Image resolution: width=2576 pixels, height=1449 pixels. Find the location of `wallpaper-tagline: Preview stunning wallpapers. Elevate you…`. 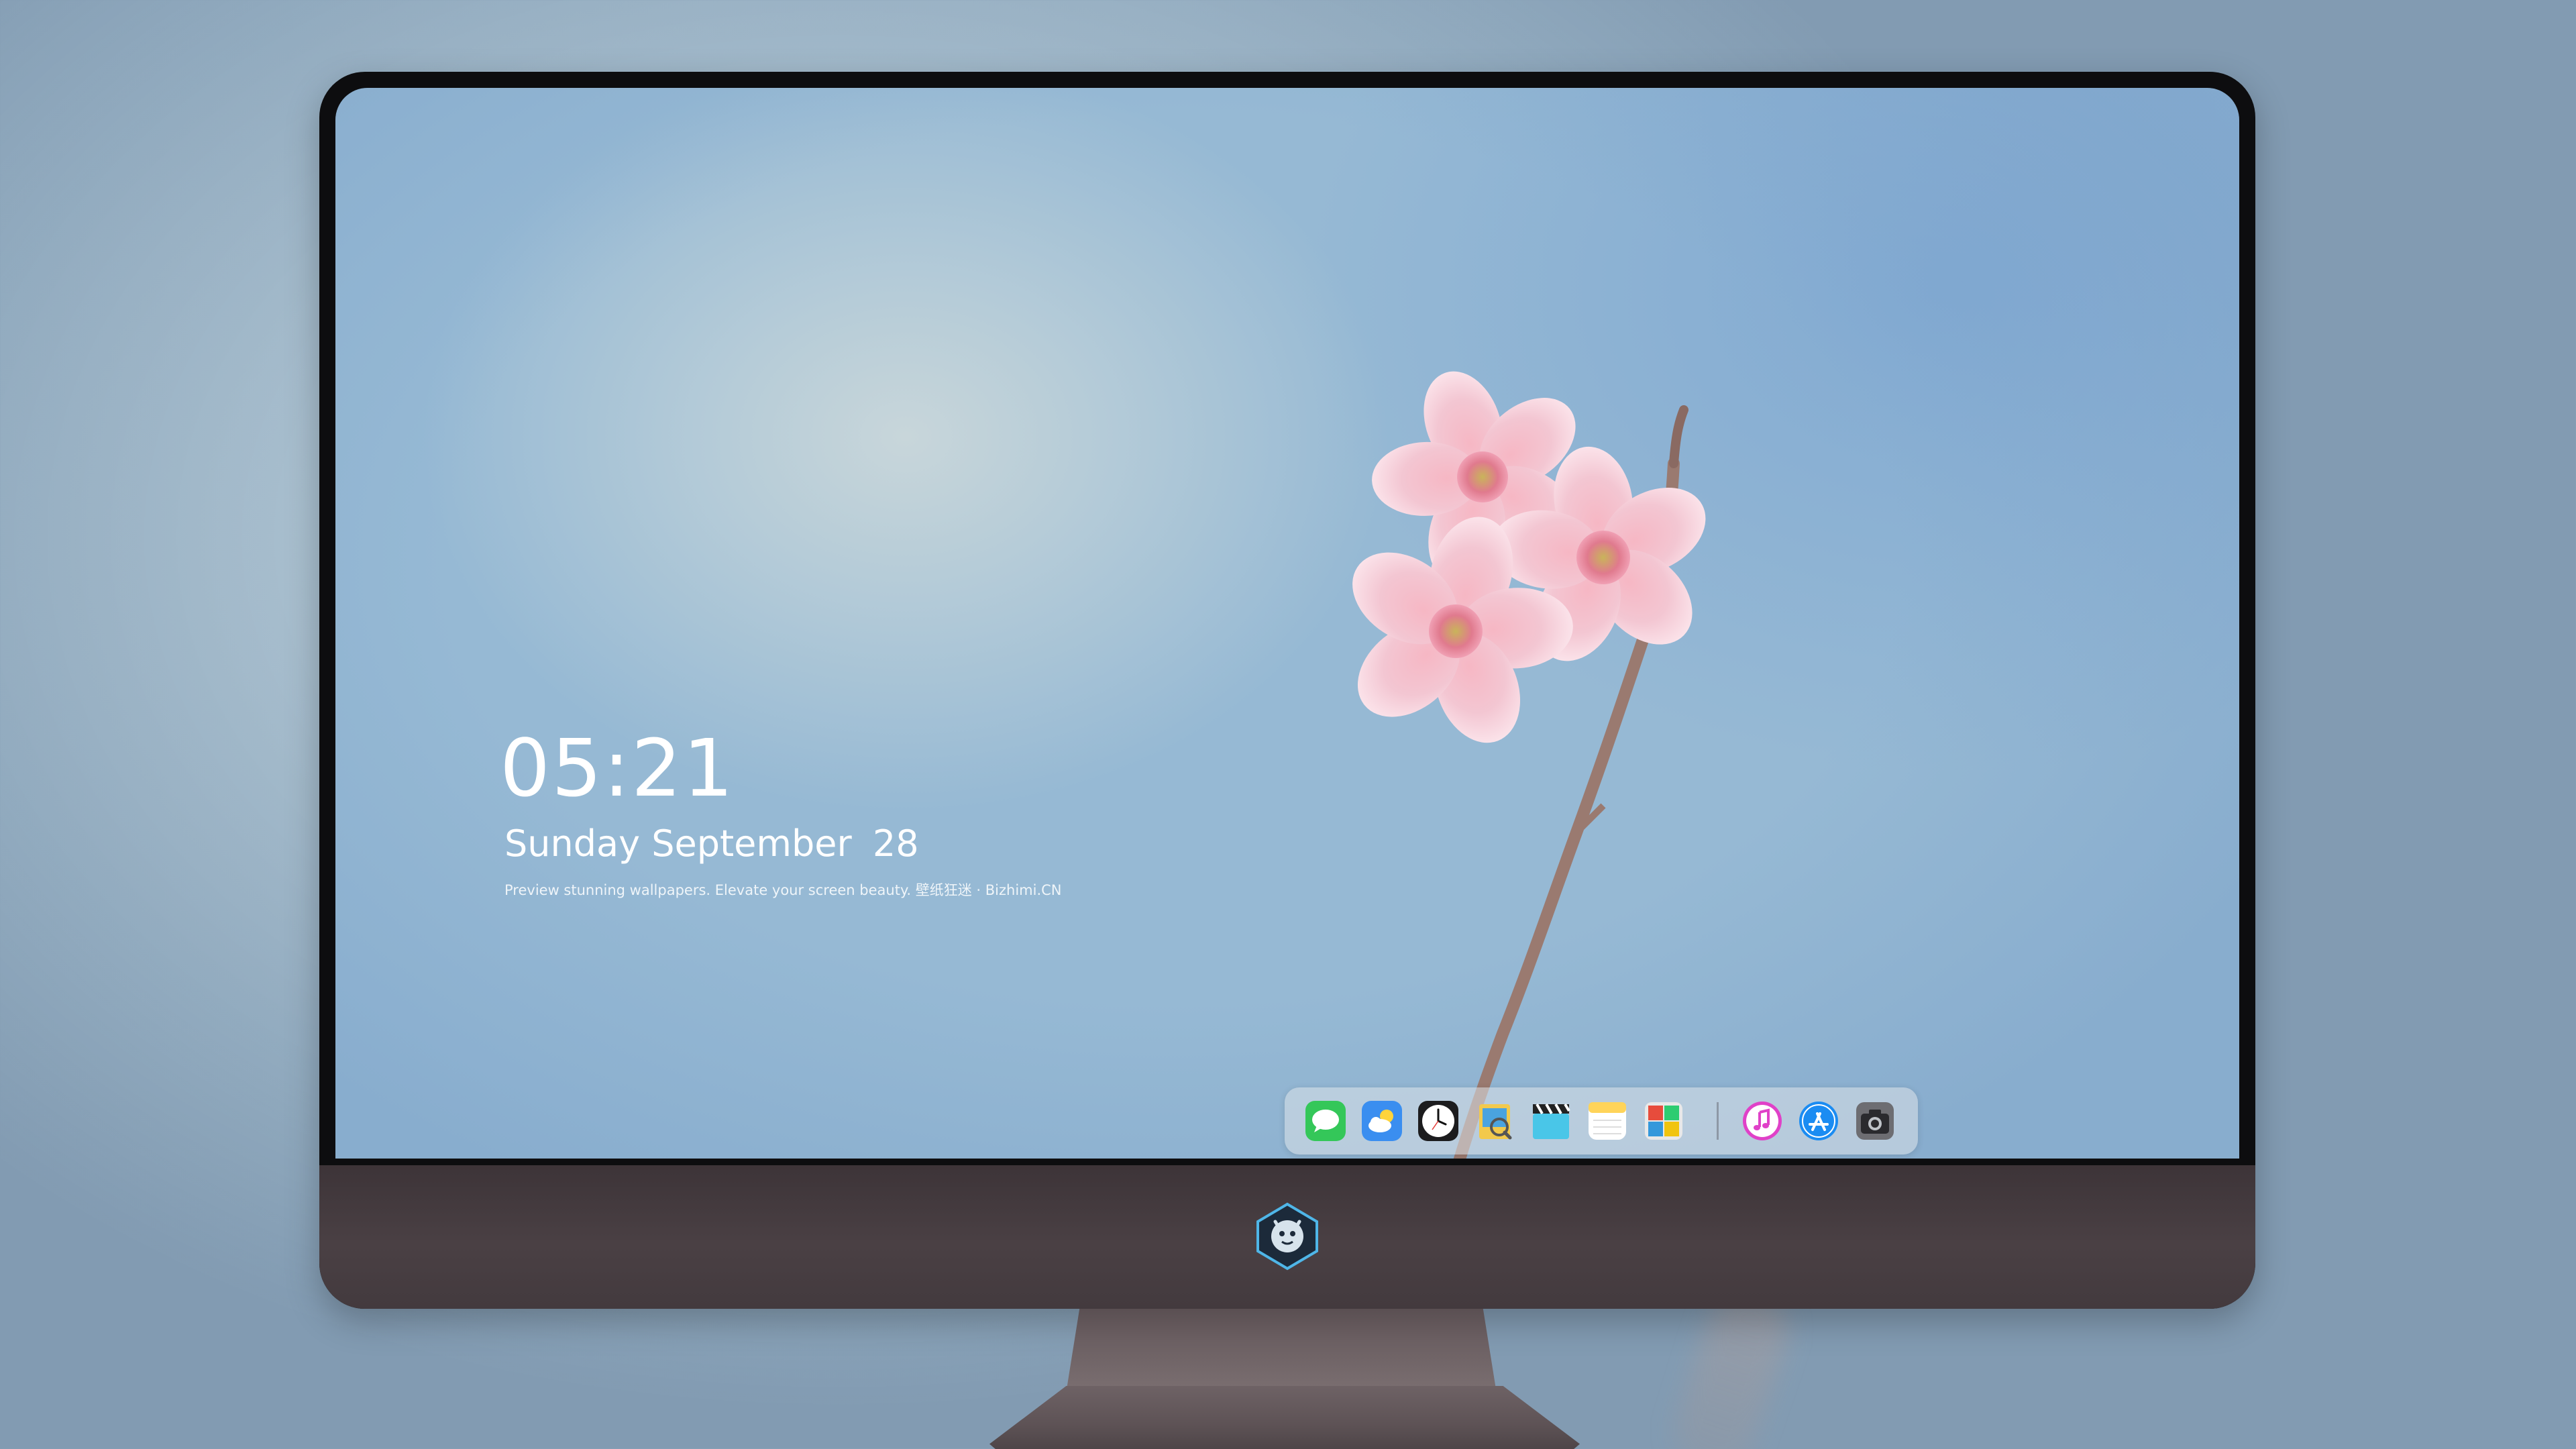

wallpaper-tagline: Preview stunning wallpapers. Elevate you… is located at coordinates (783, 890).